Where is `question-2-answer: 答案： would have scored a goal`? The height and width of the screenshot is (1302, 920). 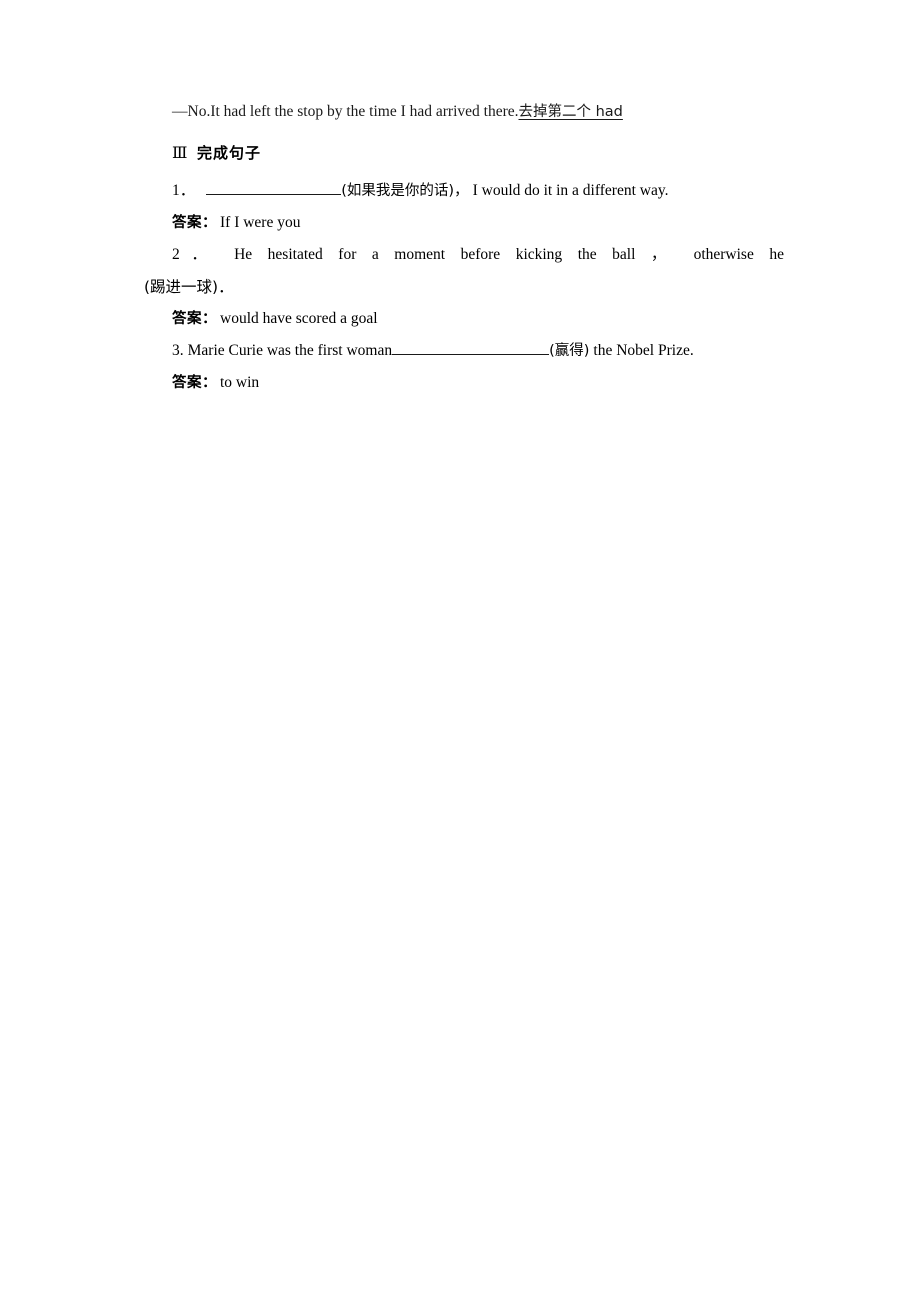
question-2-answer: 答案： would have scored a goal is located at coordinates (464, 319).